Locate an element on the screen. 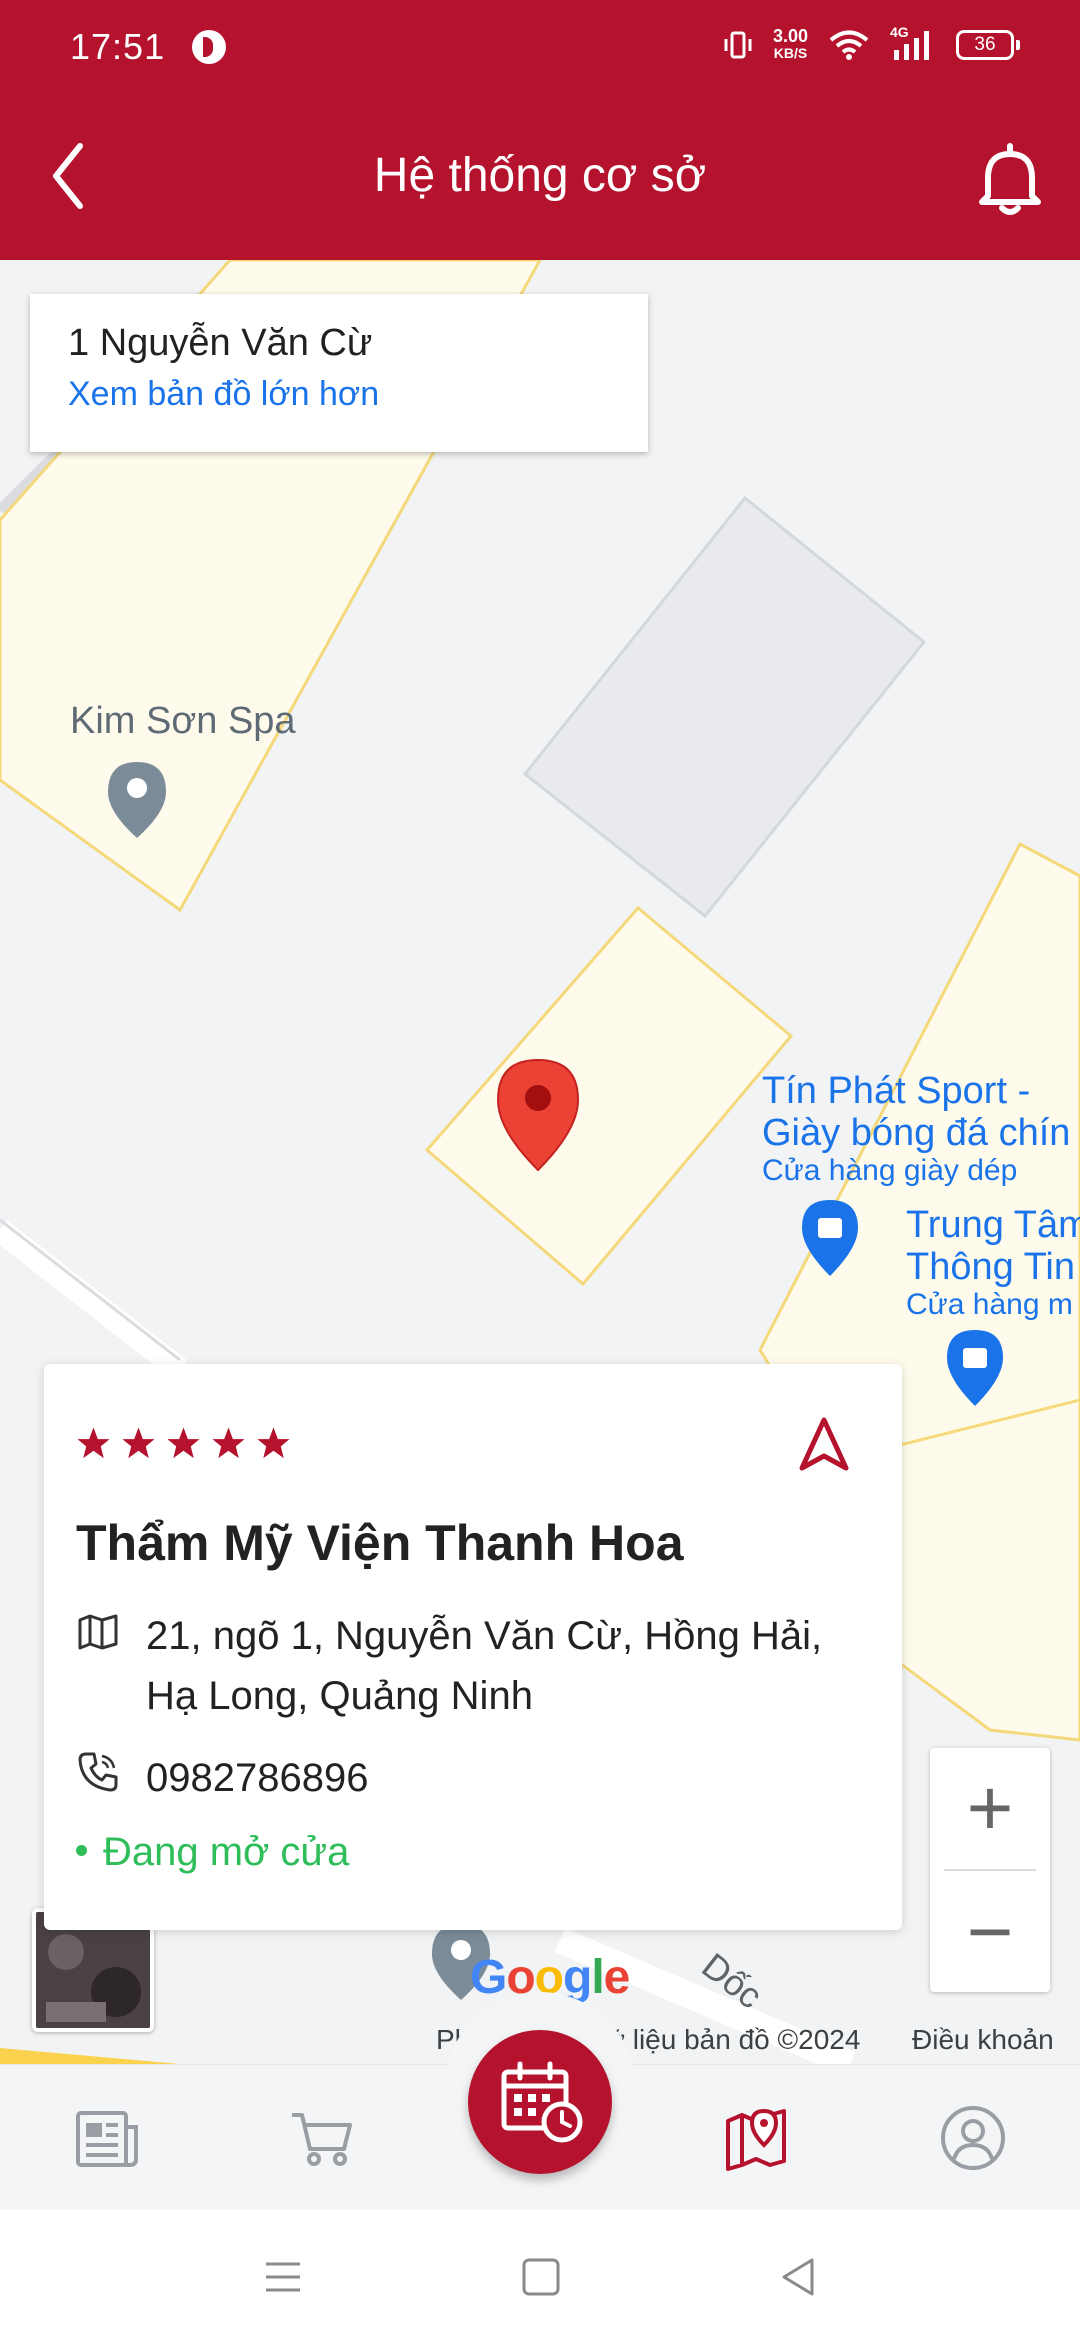 Image resolution: width=1080 pixels, height=2340 pixels. system-navigation-bar is located at coordinates (540, 2275).